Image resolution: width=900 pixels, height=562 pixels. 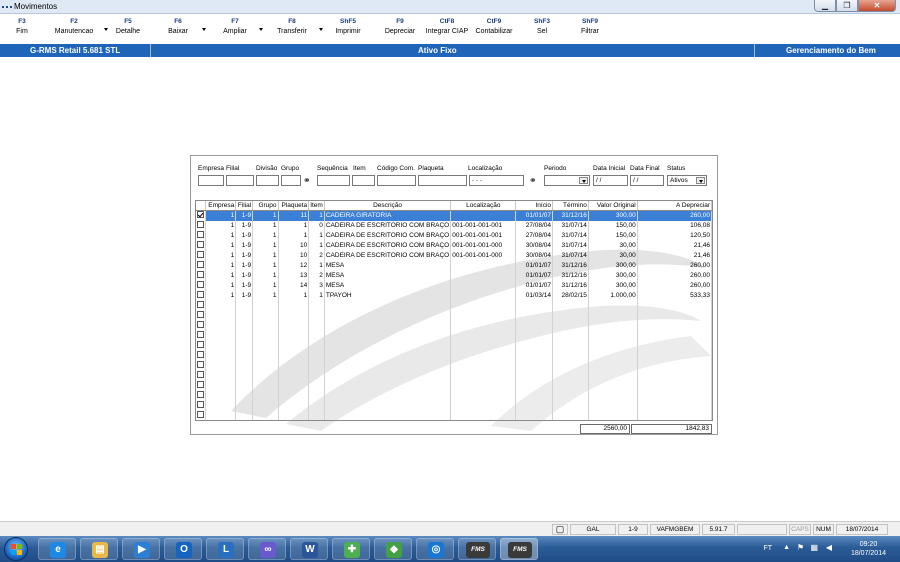 What do you see at coordinates (483, 206) in the screenshot?
I see `column-header: Localização` at bounding box center [483, 206].